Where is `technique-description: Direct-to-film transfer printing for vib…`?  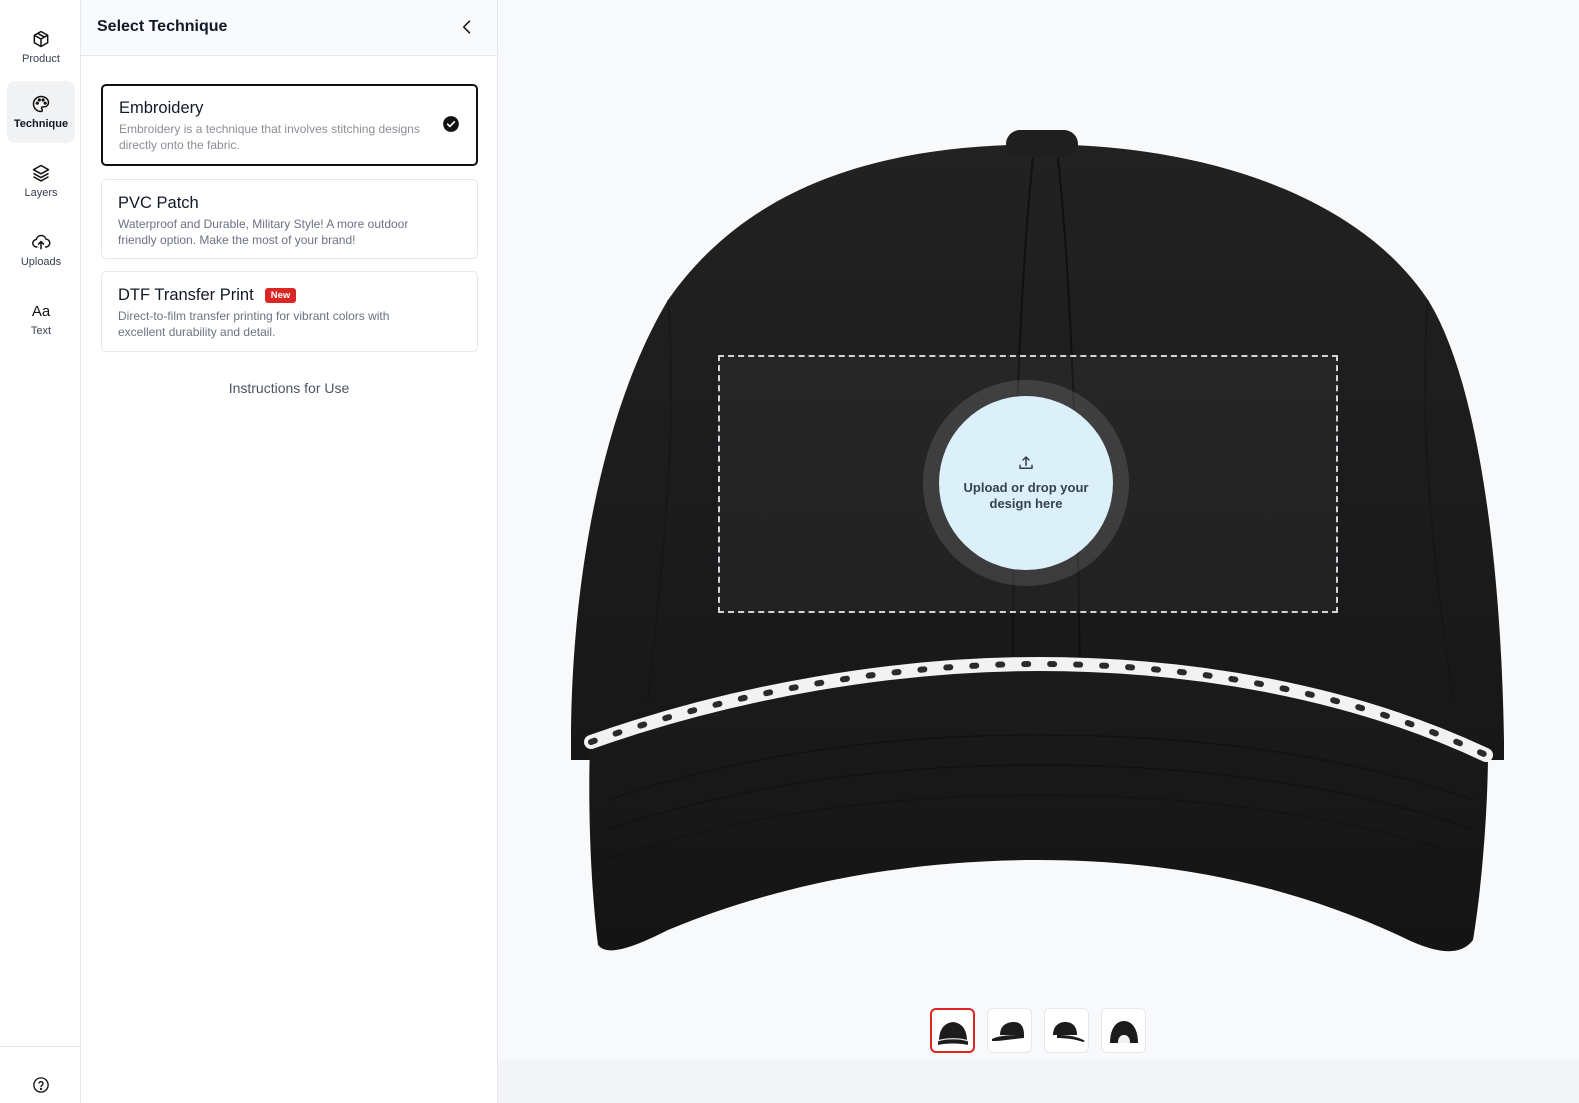
technique-description: Direct-to-film transfer printing for vib… is located at coordinates (254, 324).